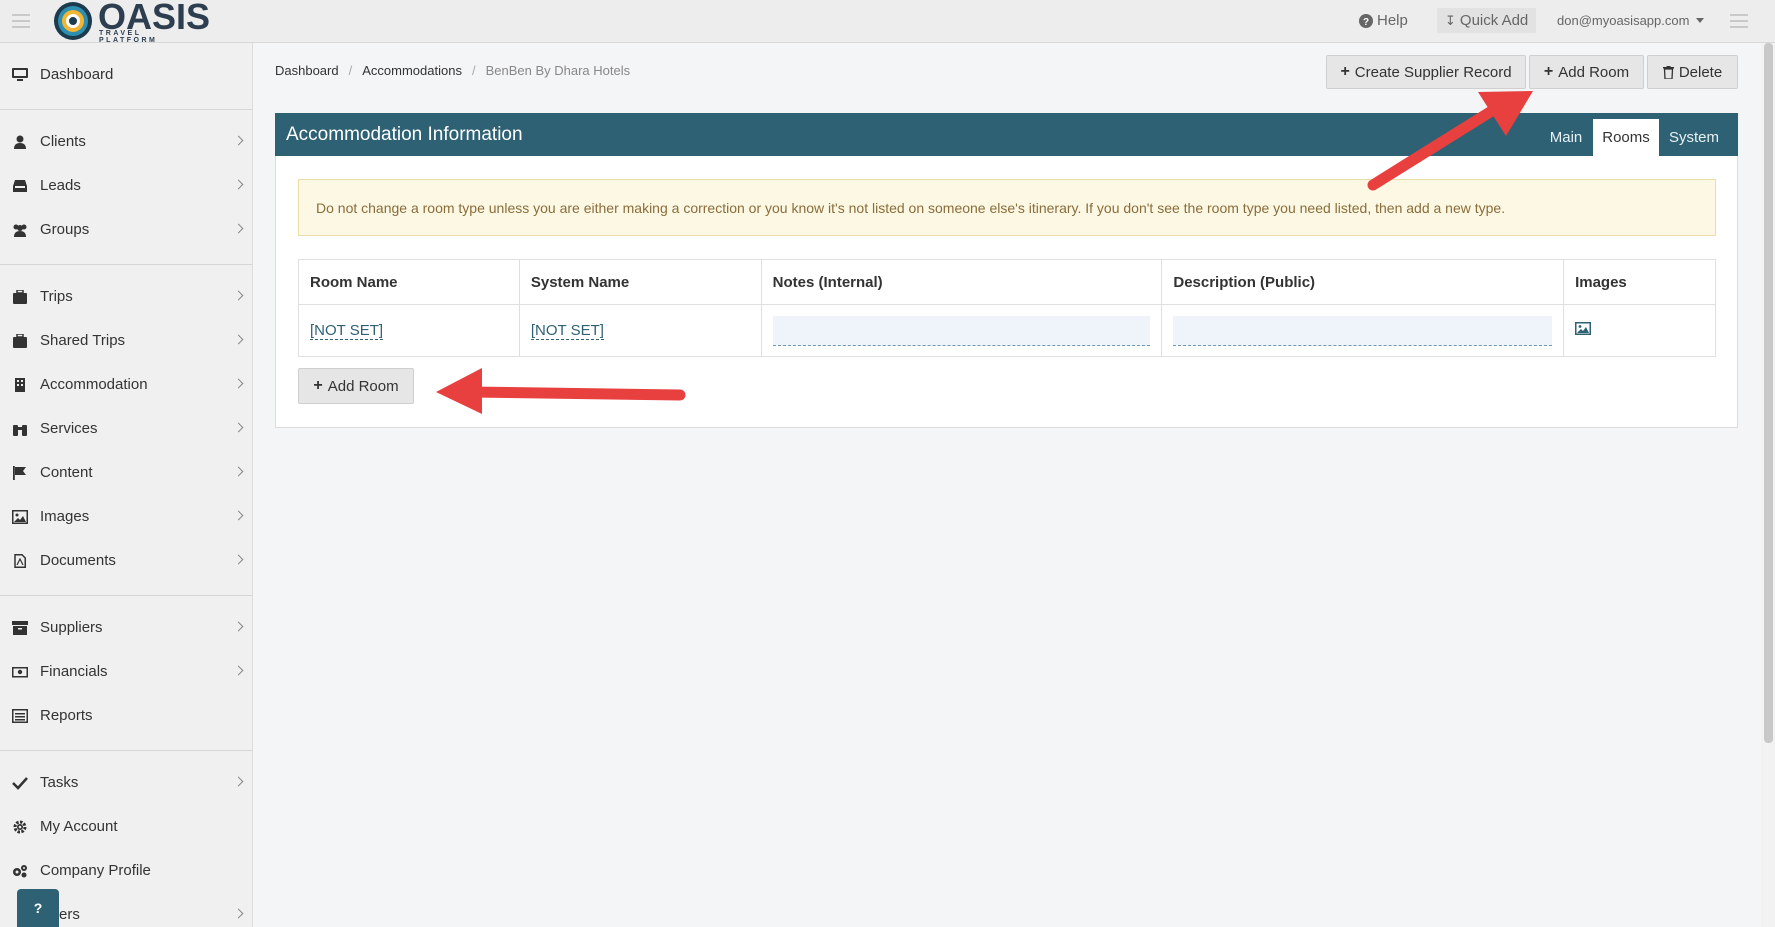 This screenshot has height=927, width=1775. I want to click on scrollbar-thumb, so click(1768, 393).